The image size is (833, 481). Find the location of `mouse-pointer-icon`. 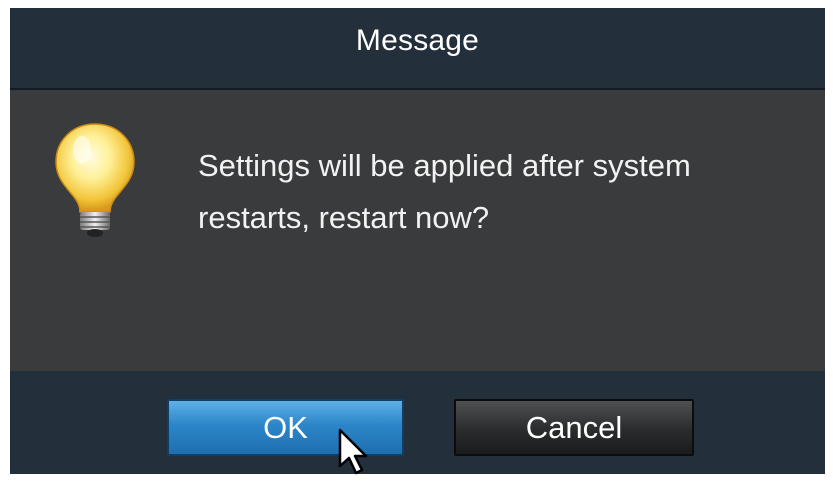

mouse-pointer-icon is located at coordinates (353, 451).